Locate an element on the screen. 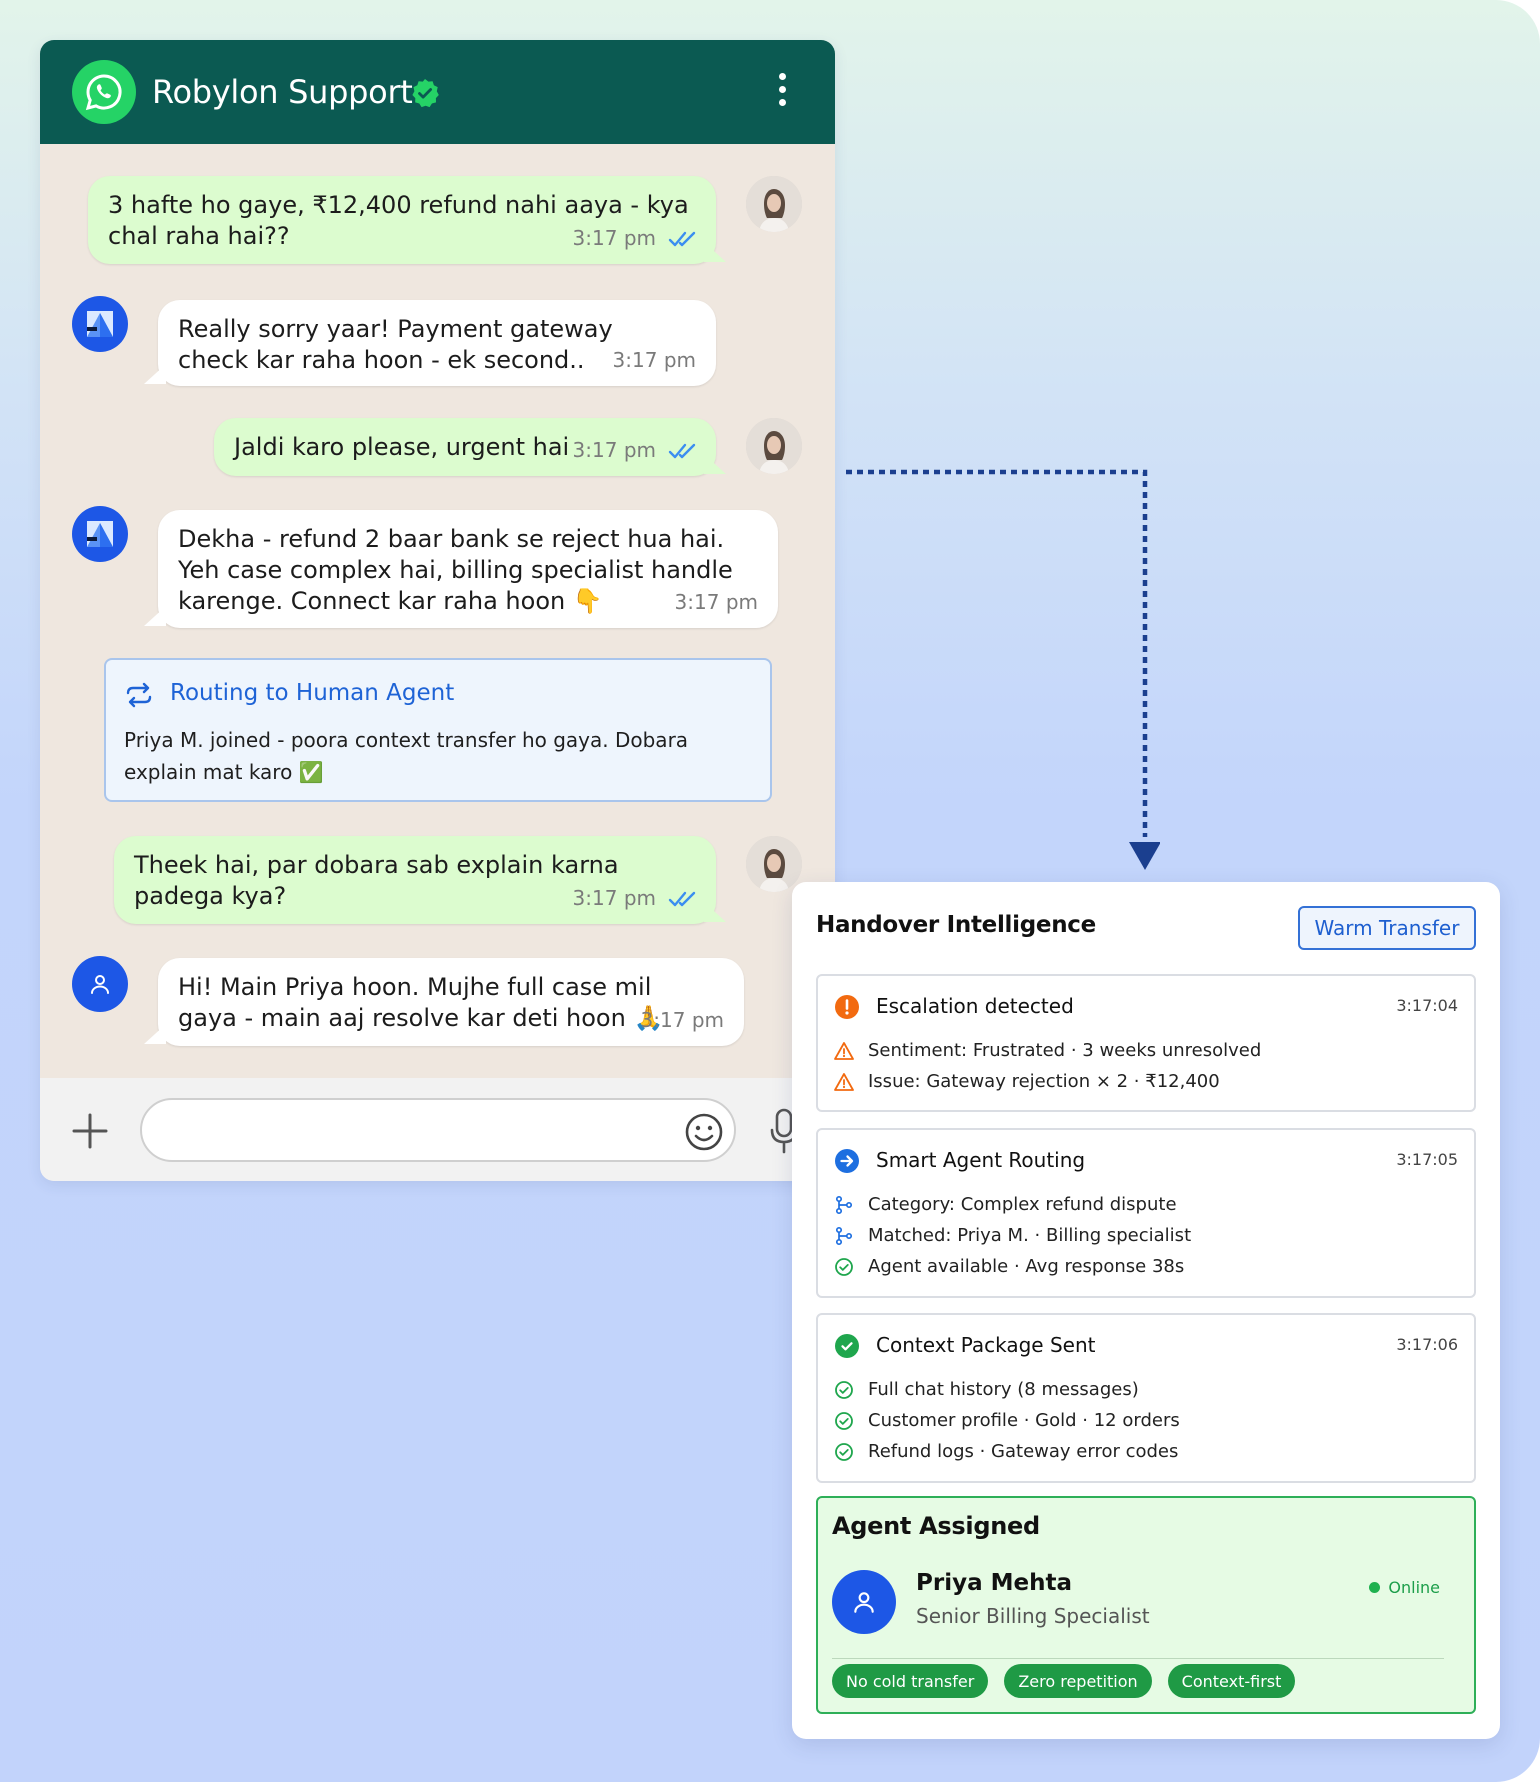 The image size is (1540, 1782). step-item: Customer profile · Gold · 12 orders is located at coordinates (1007, 1420).